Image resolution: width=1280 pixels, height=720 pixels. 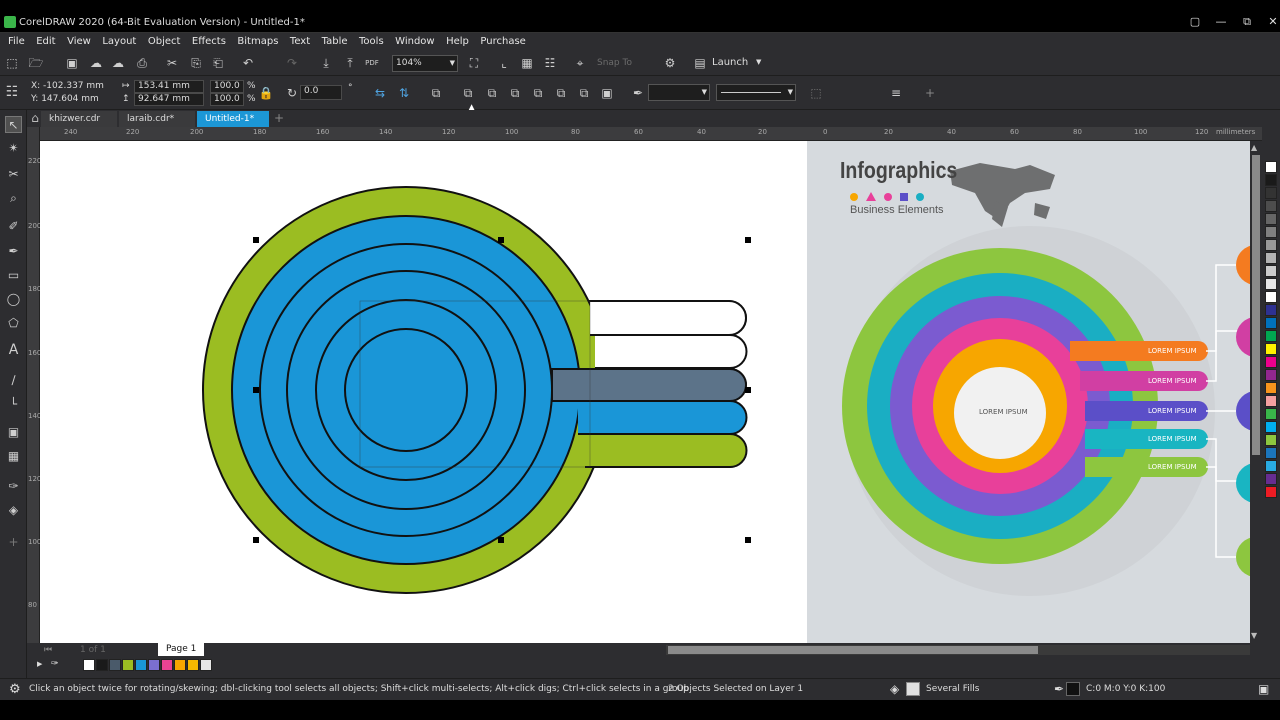 What do you see at coordinates (371, 42) in the screenshot?
I see `menu-tools: Tools` at bounding box center [371, 42].